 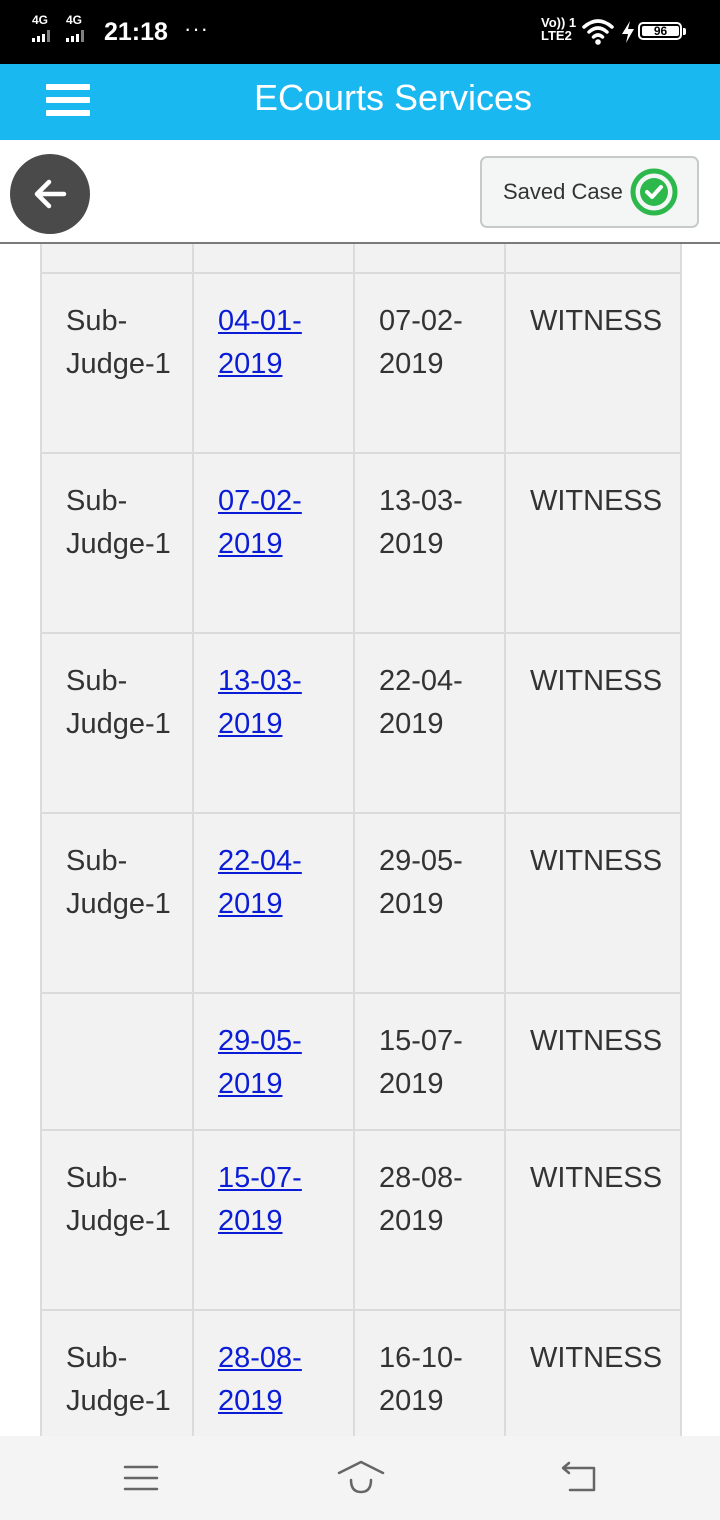 I want to click on business-date-cell: 29-05-2019, so click(x=273, y=1061).